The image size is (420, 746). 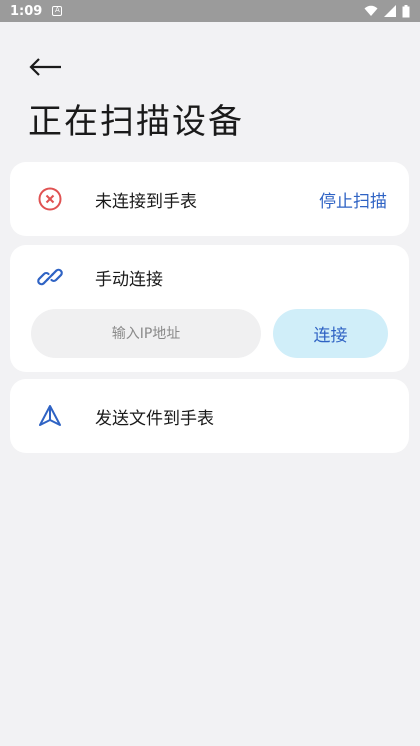 I want to click on scan-status-row: 未连接到手表 停止扫描, so click(x=209, y=199).